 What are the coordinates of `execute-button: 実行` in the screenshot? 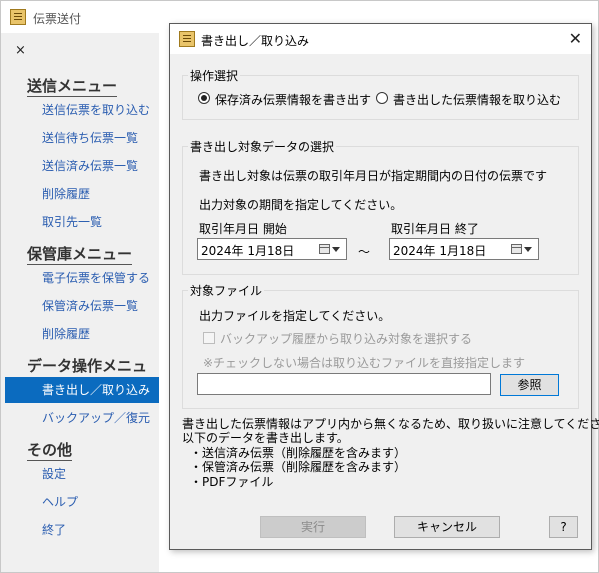 It's located at (313, 527).